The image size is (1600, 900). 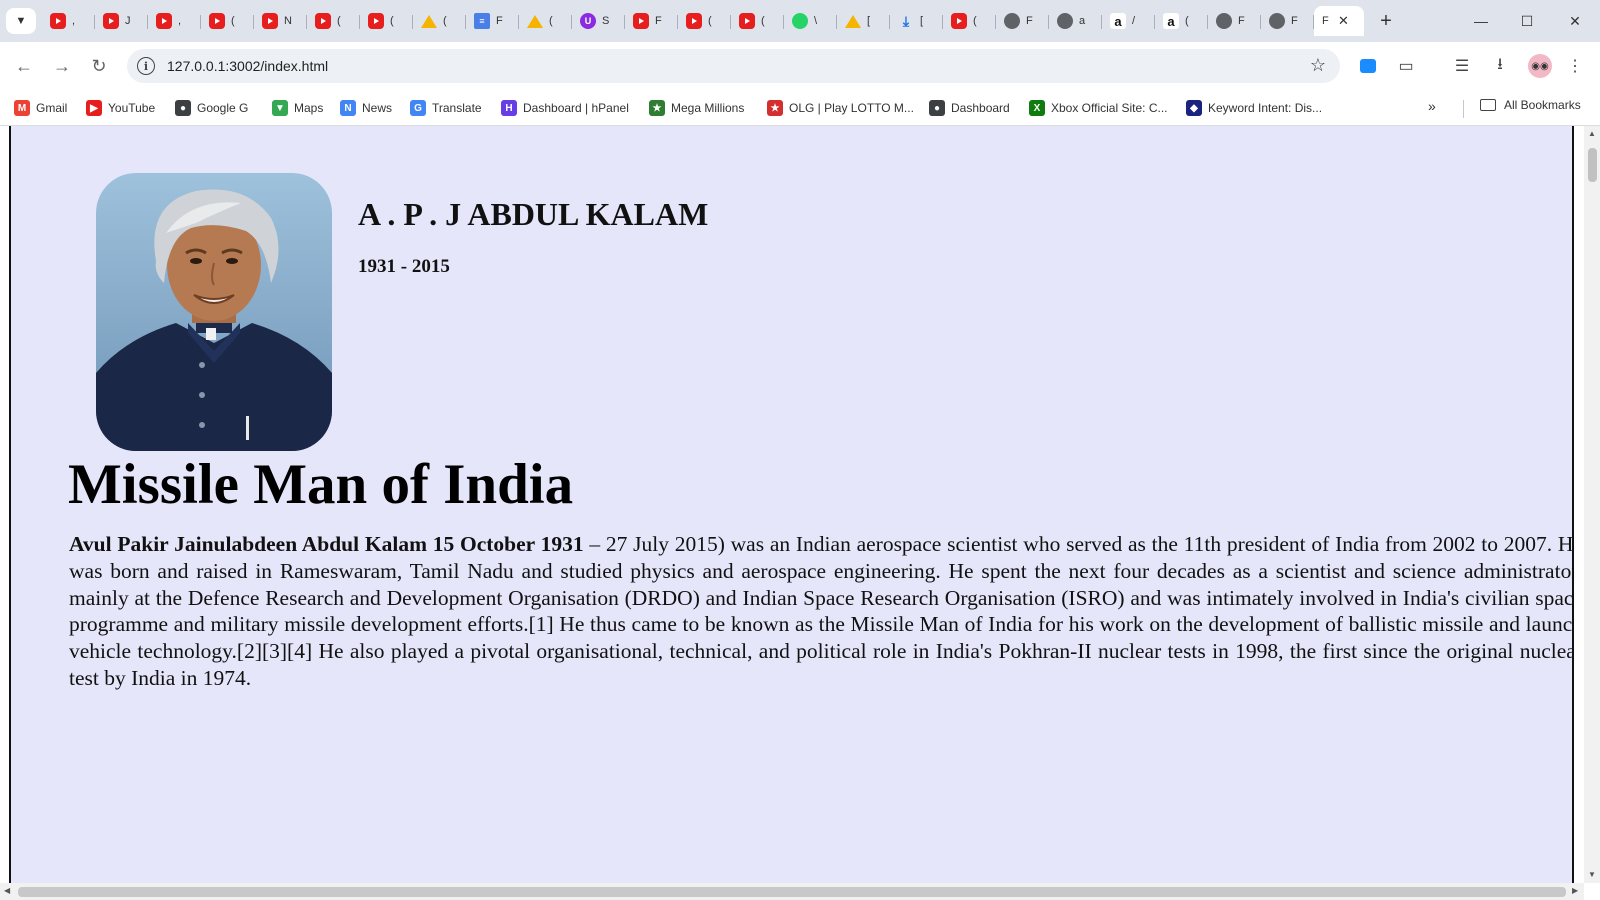 What do you see at coordinates (1432, 106) in the screenshot?
I see `more-bookmarks-button: »` at bounding box center [1432, 106].